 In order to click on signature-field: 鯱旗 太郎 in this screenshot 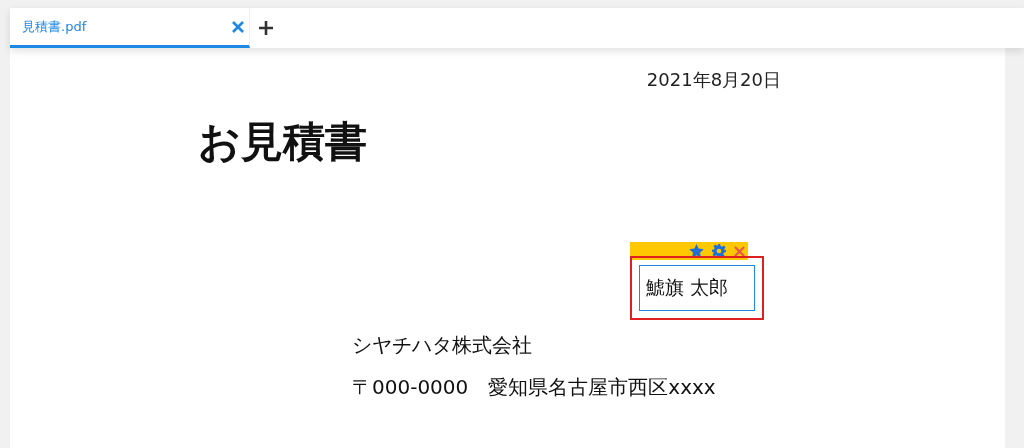, I will do `click(697, 288)`.